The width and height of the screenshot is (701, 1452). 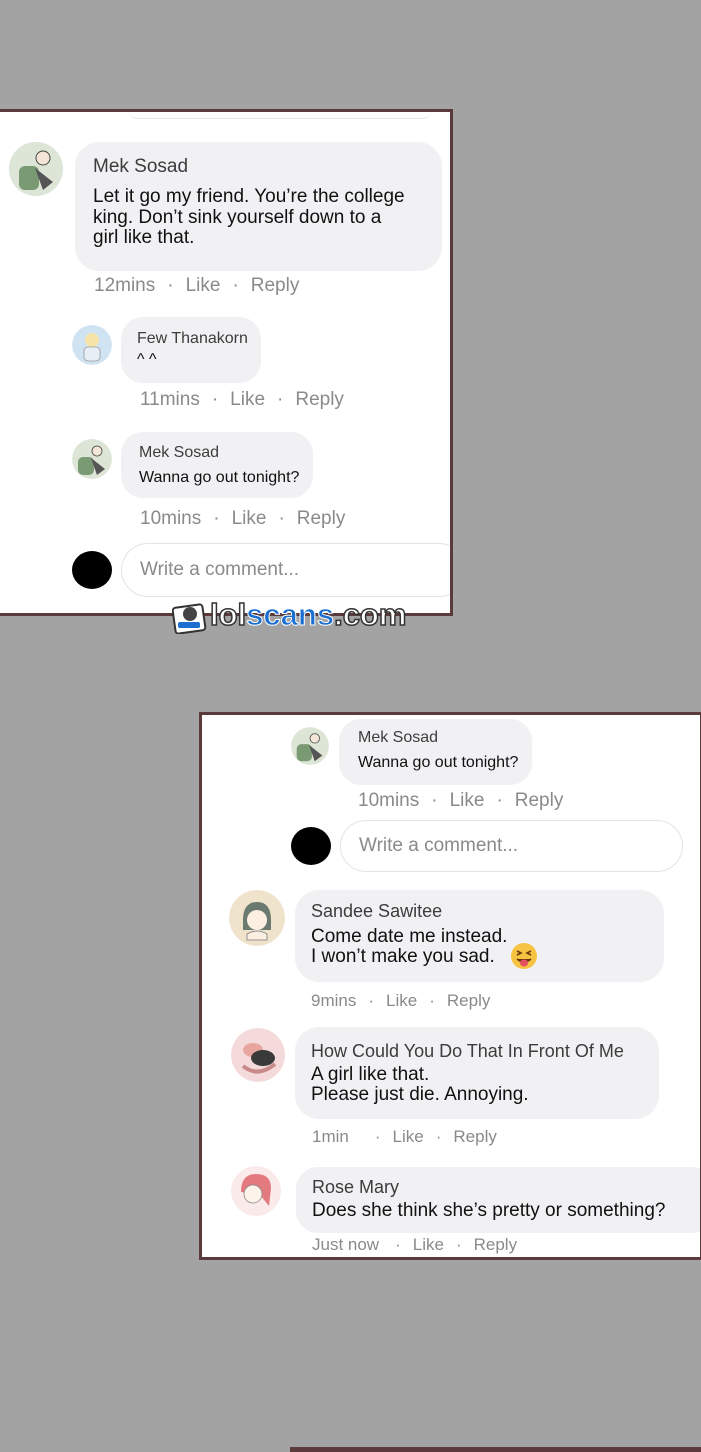 I want to click on comment-text-line: king. Don’t sink yourself down to a, so click(x=237, y=217).